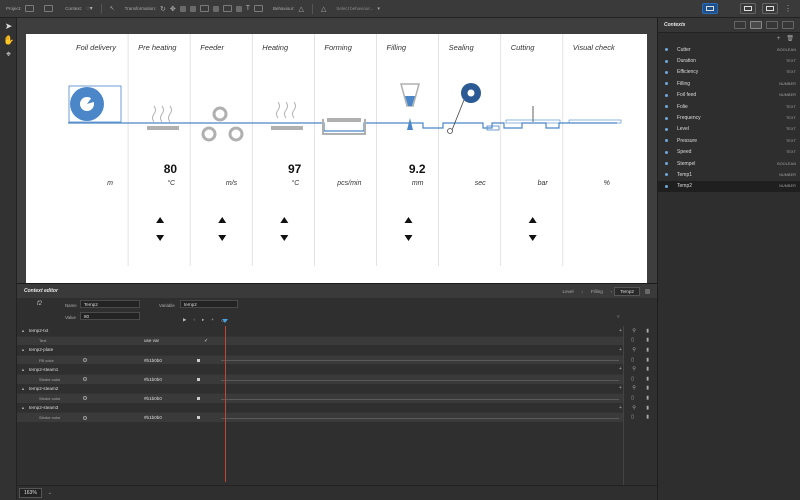 This screenshot has width=800, height=500. What do you see at coordinates (740, 25) in the screenshot?
I see `tab-list-icon` at bounding box center [740, 25].